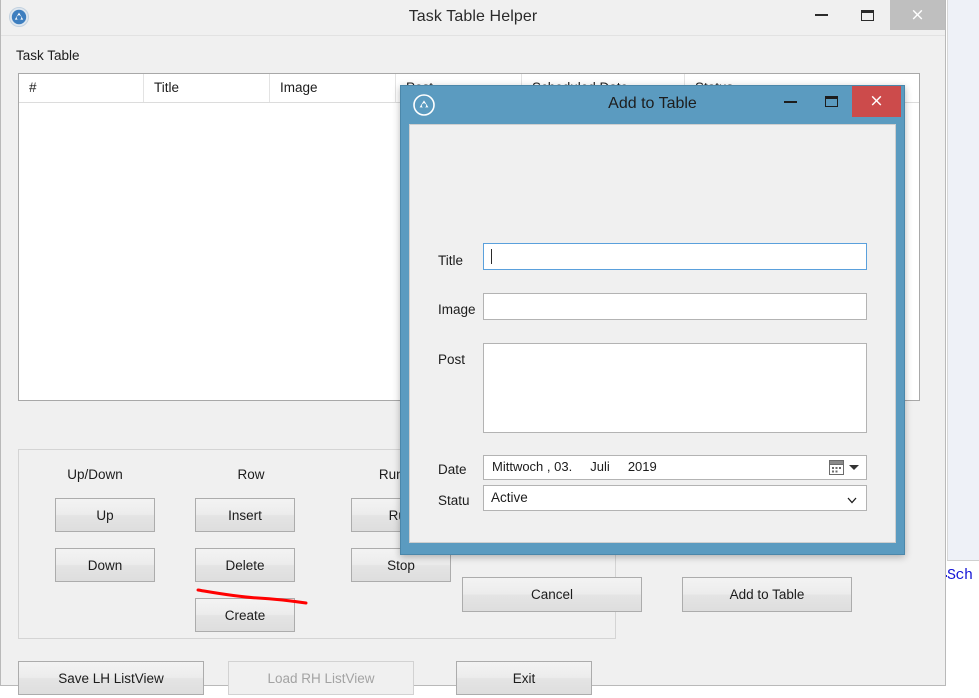  What do you see at coordinates (675, 306) in the screenshot?
I see `image-input` at bounding box center [675, 306].